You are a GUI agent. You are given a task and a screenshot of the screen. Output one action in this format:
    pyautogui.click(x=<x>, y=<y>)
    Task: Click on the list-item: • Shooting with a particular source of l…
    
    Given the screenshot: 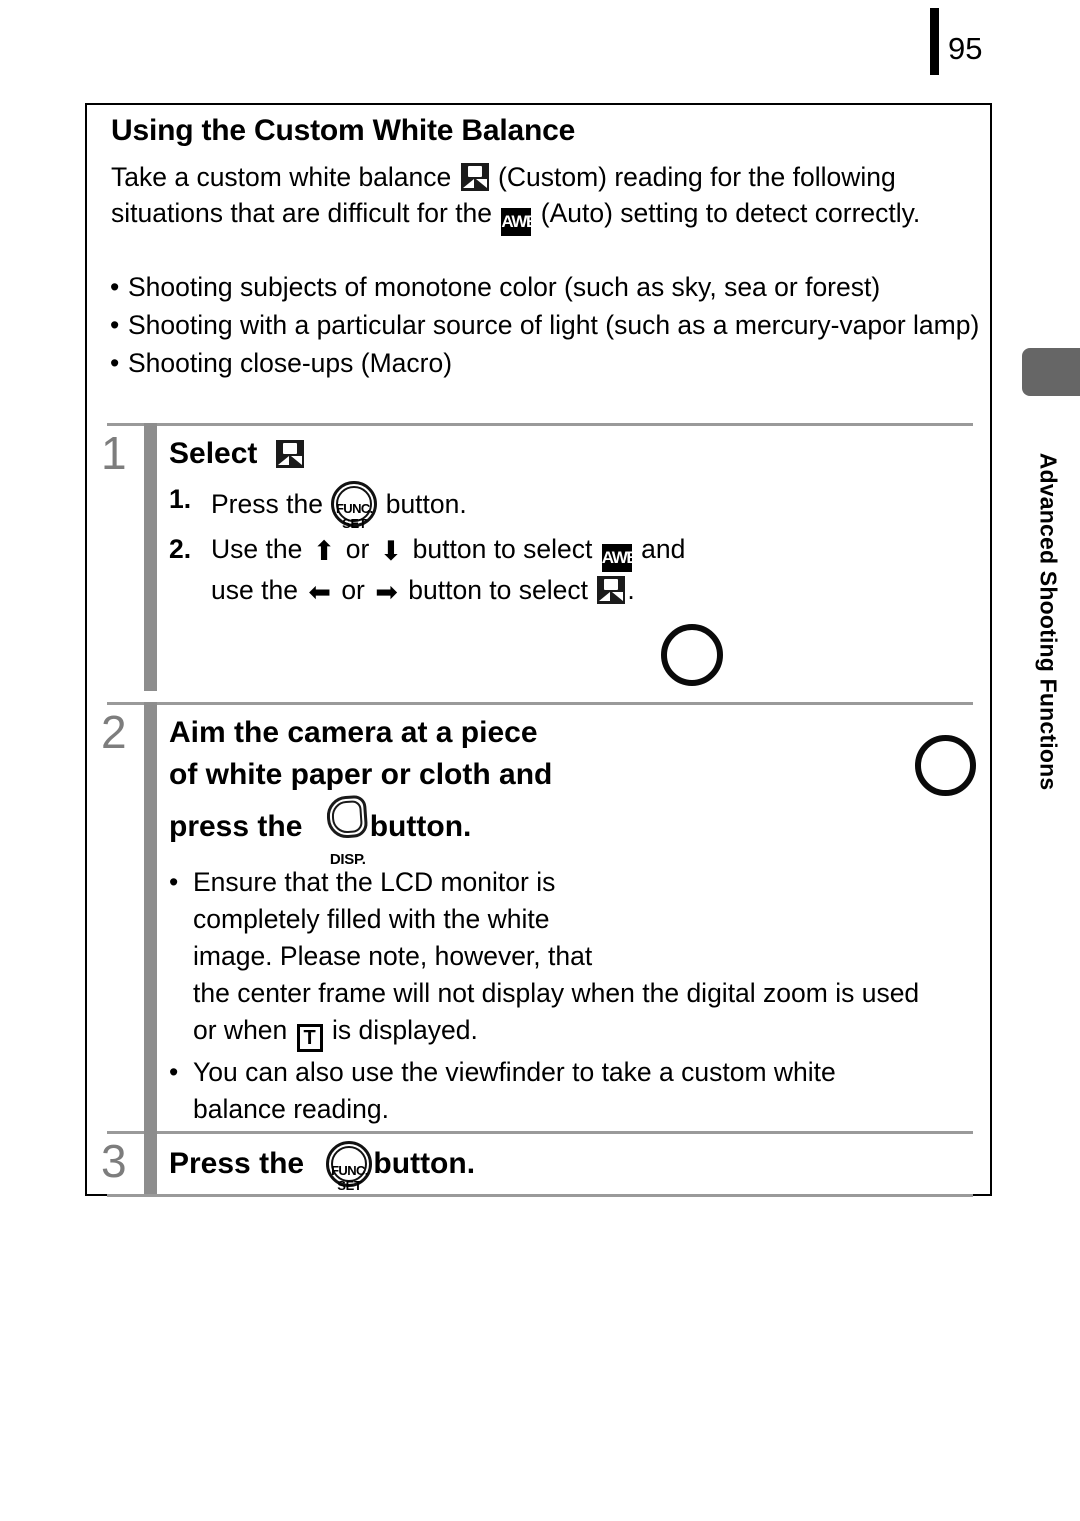 What is the action you would take?
    pyautogui.click(x=544, y=325)
    